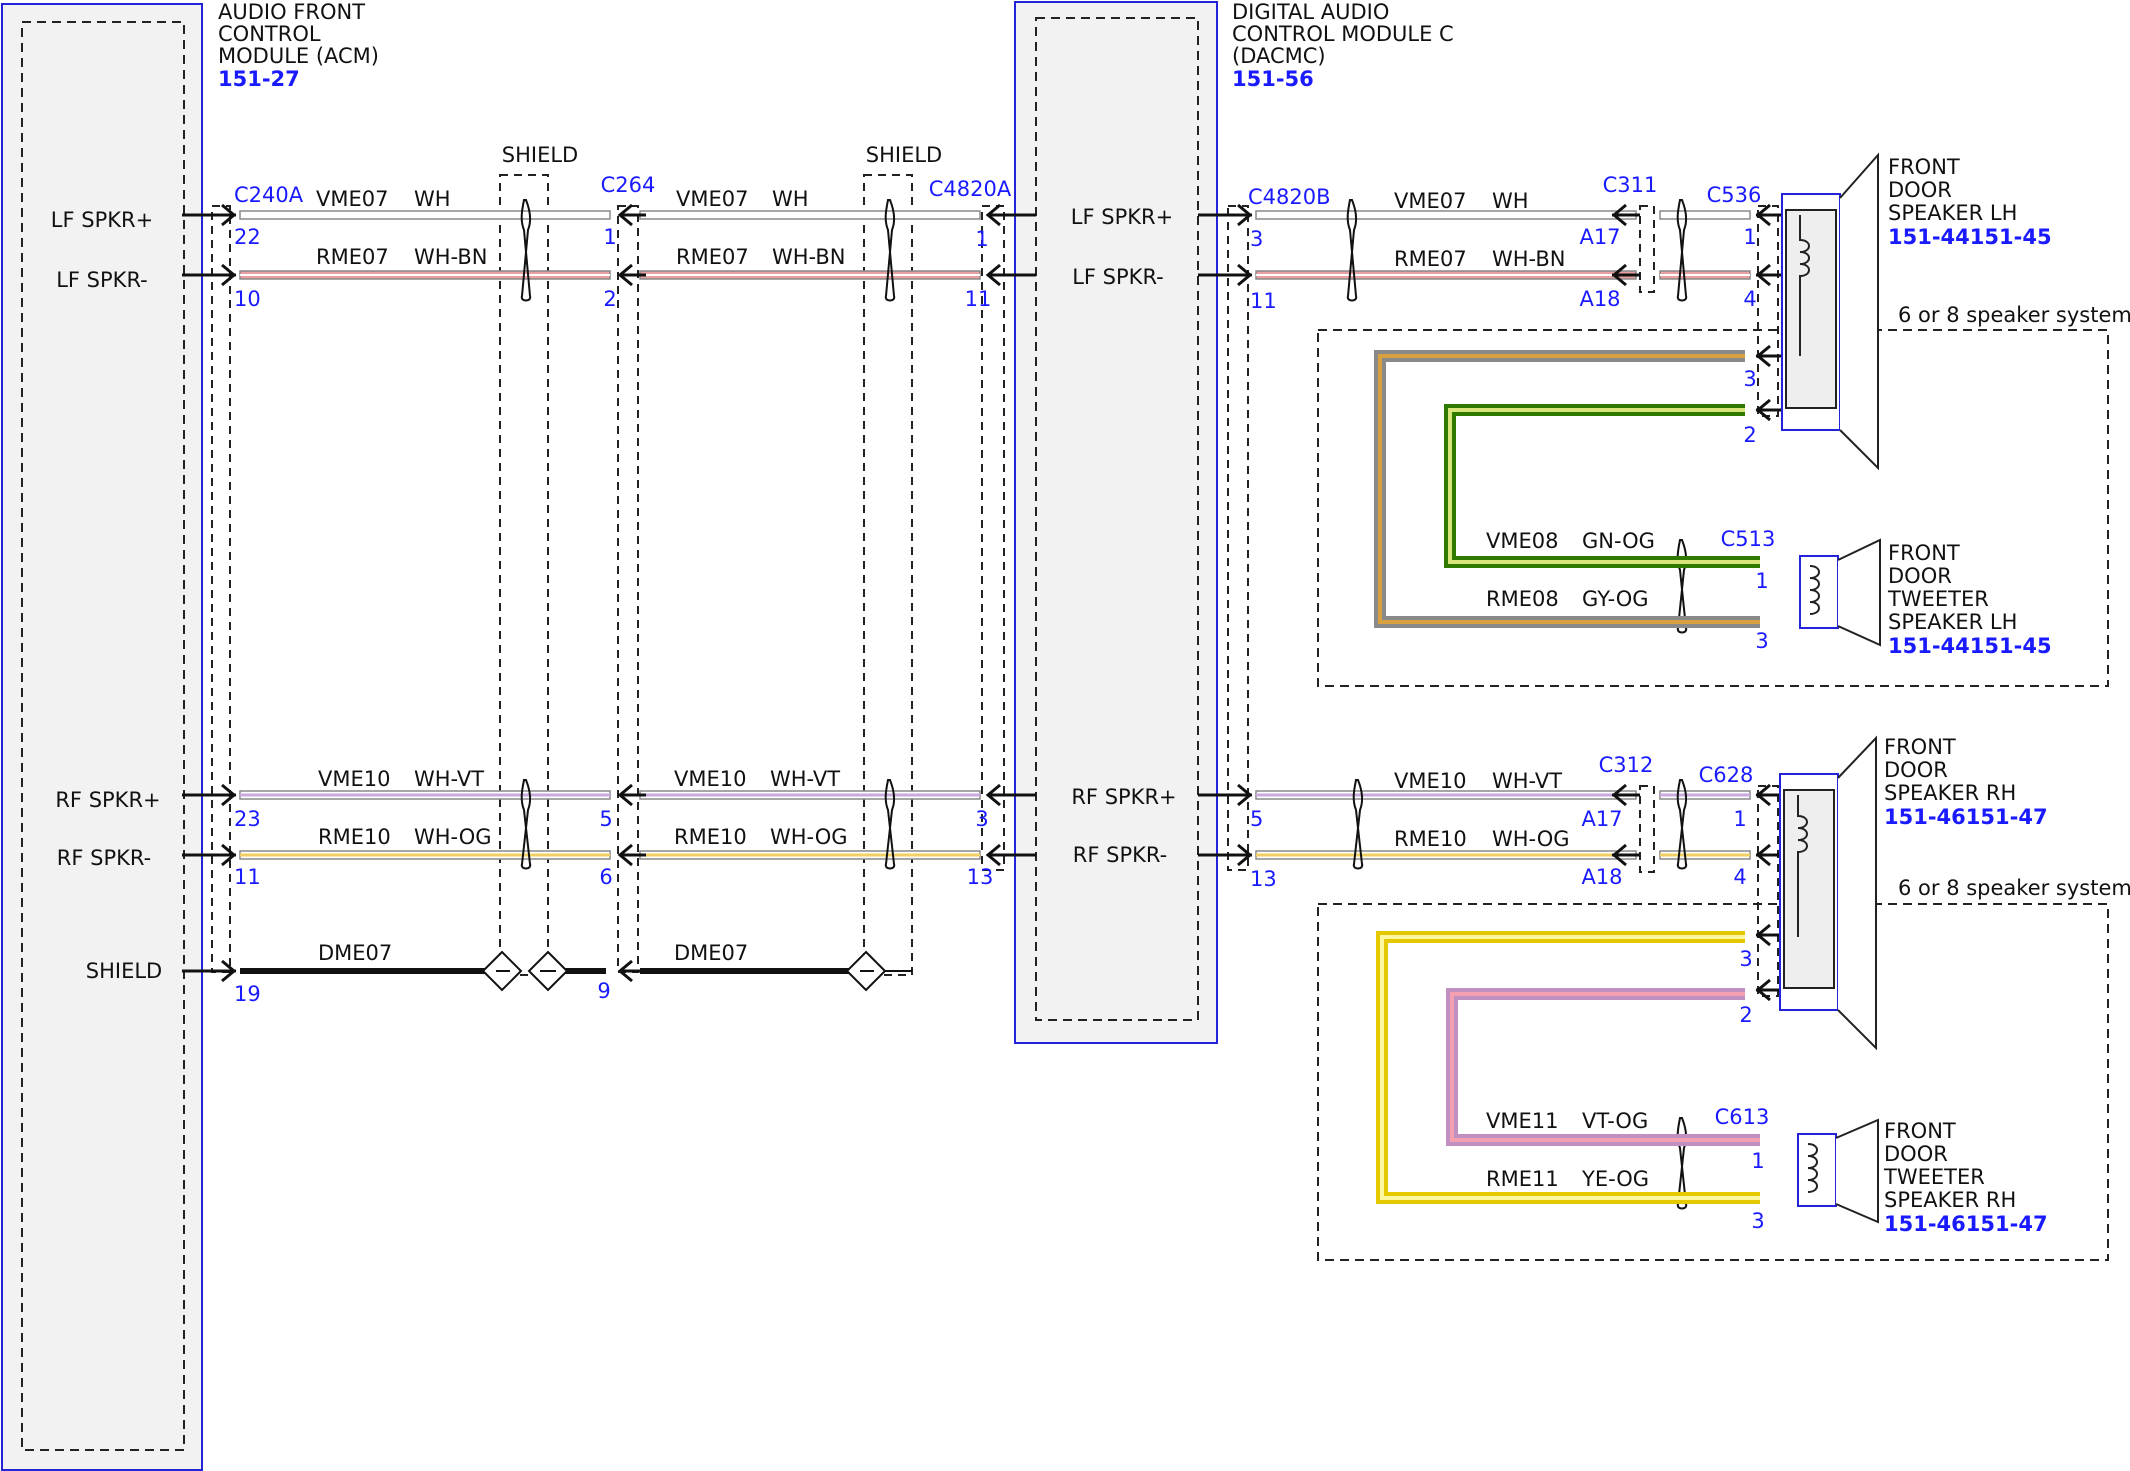  I want to click on rme07-color-3: WH-BN, so click(1529, 259).